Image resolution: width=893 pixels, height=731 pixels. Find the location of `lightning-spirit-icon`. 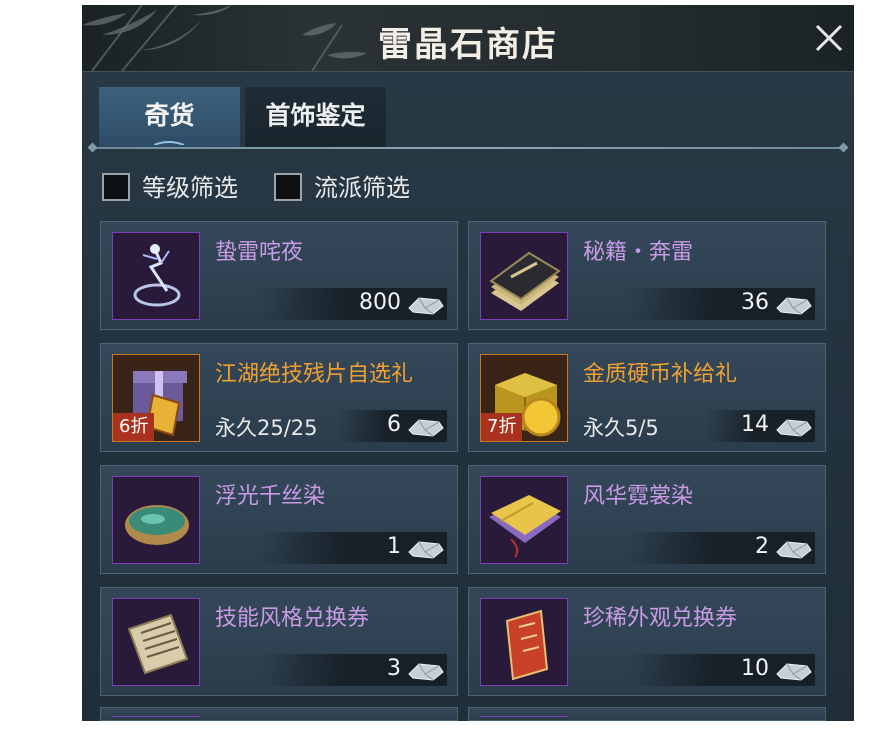

lightning-spirit-icon is located at coordinates (156, 276).